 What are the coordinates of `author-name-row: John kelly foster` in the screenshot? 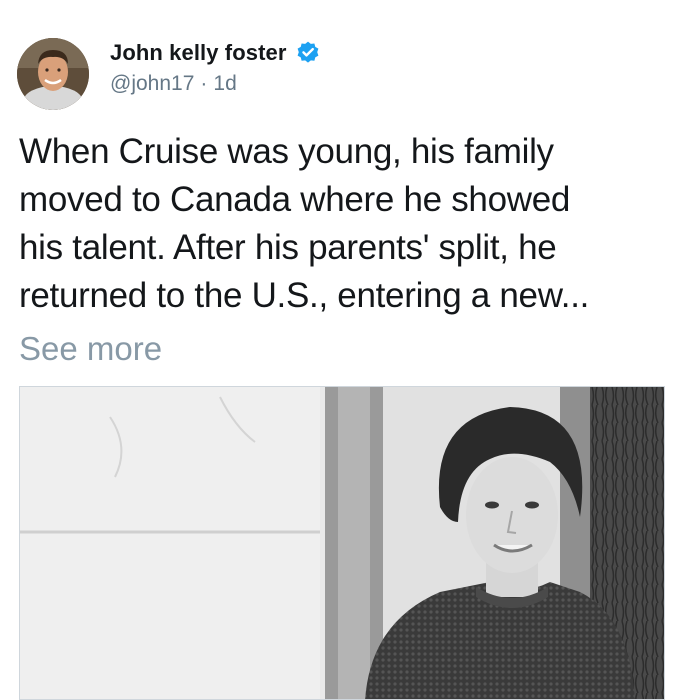 It's located at (215, 53).